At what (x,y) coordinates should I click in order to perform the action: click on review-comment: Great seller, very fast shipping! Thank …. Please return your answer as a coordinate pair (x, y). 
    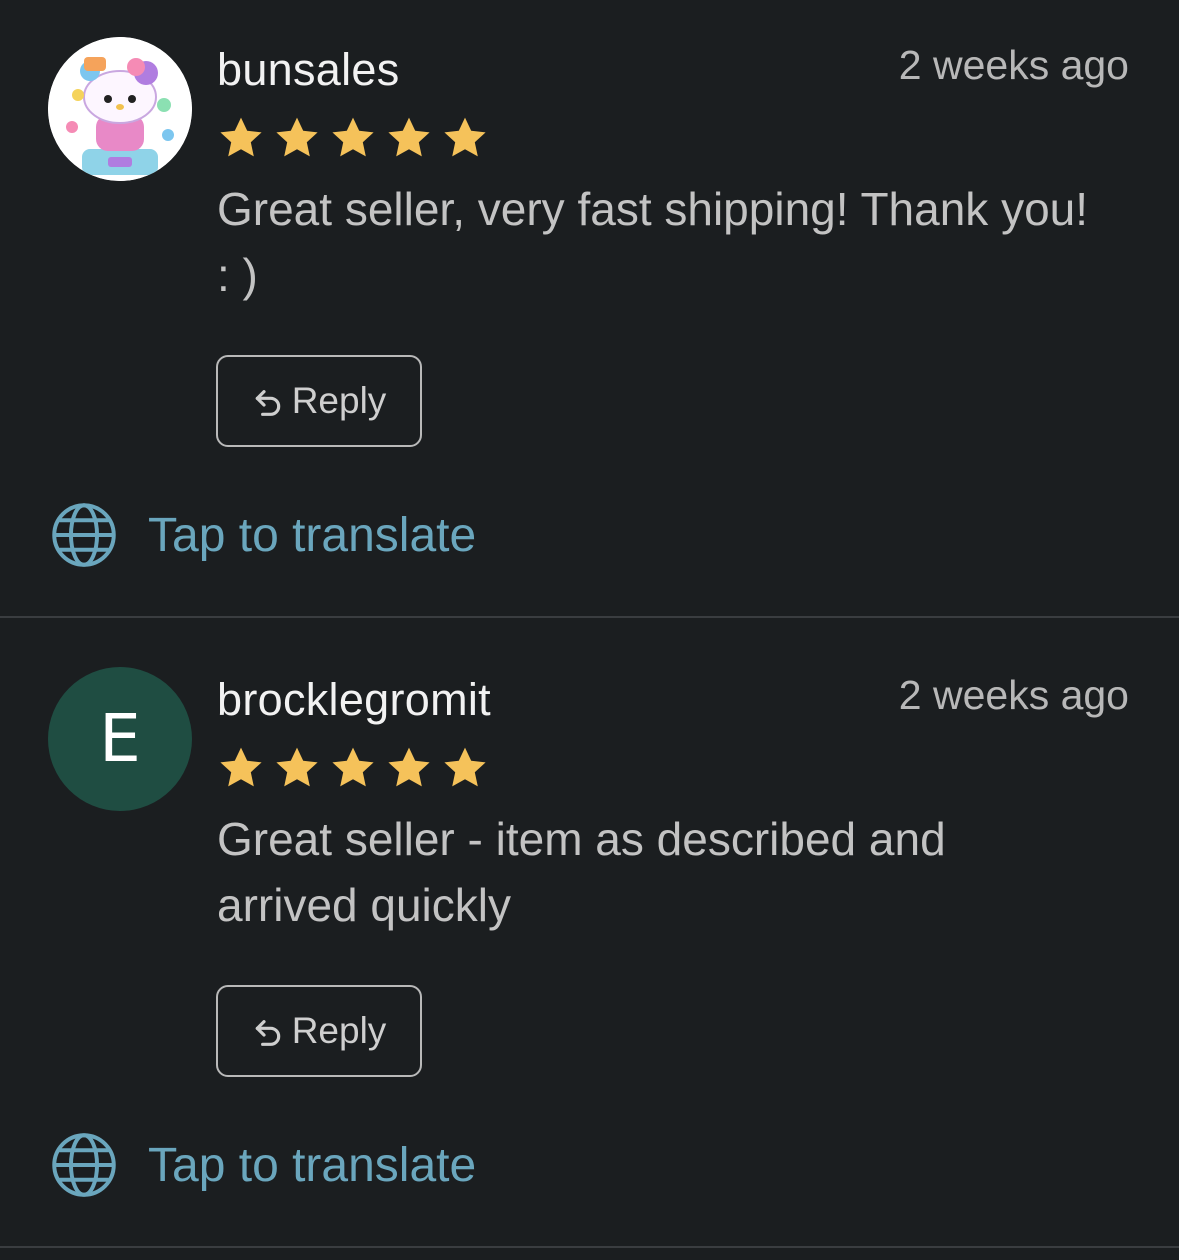
    Looking at the image, I should click on (653, 242).